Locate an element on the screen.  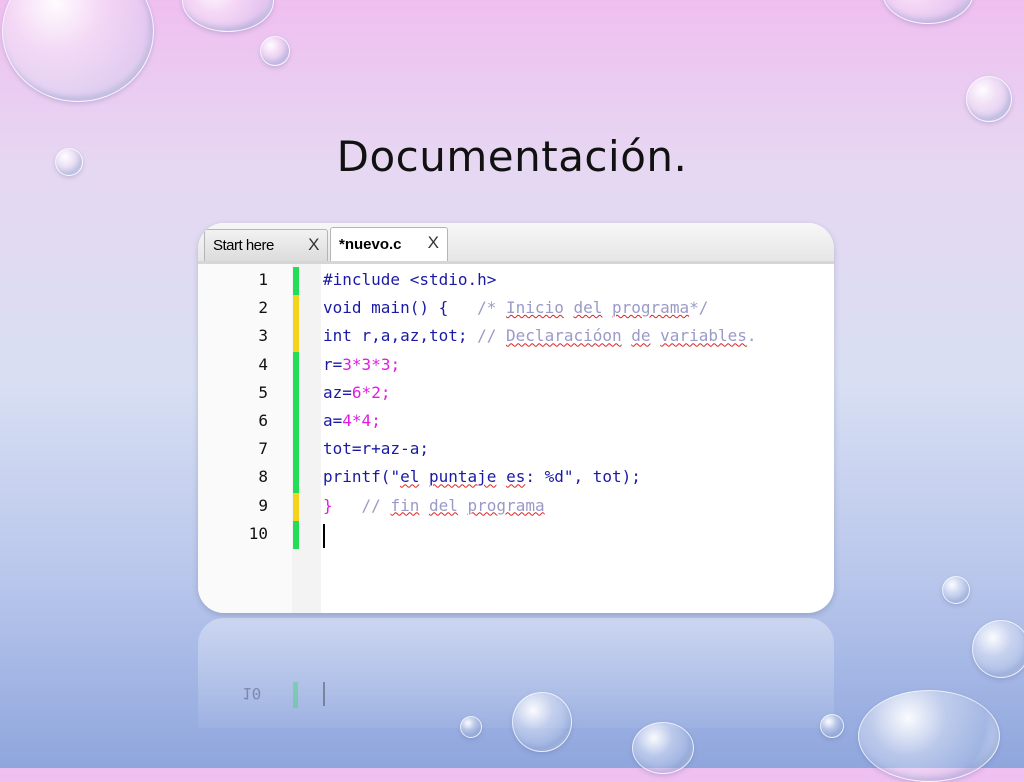
number-literal: 6 is located at coordinates (356, 392).